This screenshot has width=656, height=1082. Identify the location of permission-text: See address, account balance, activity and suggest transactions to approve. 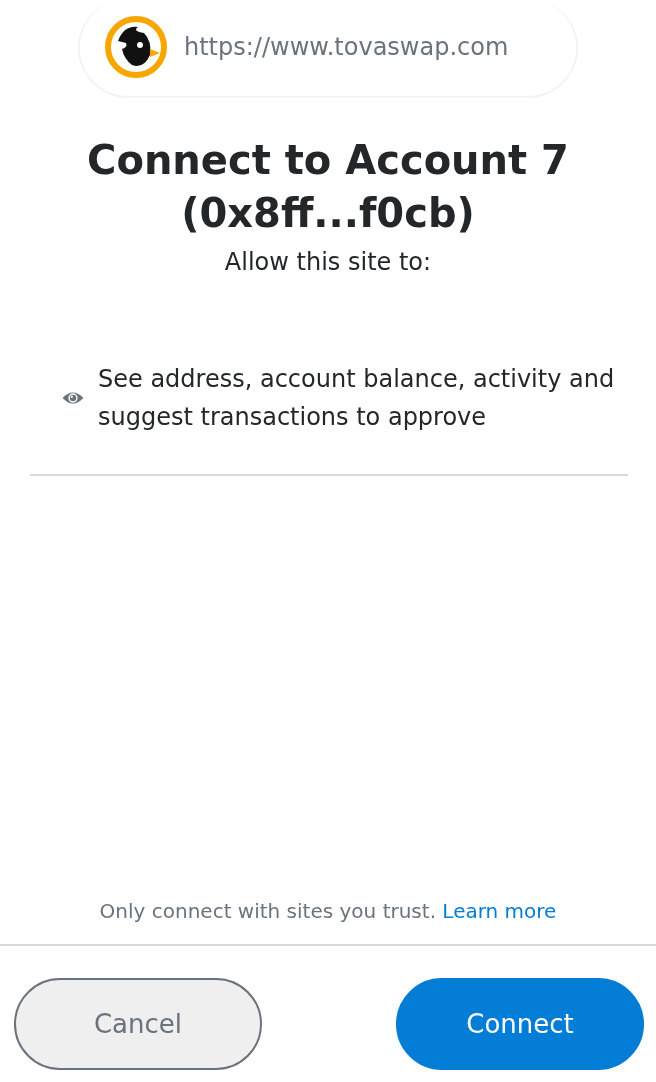
(357, 398).